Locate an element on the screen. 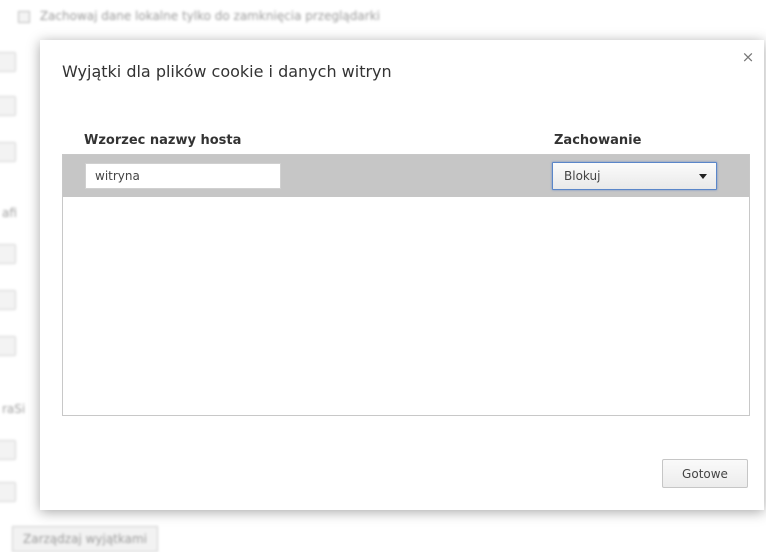 Image resolution: width=766 pixels, height=552 pixels. background-section-fragment: raSi is located at coordinates (14, 409).